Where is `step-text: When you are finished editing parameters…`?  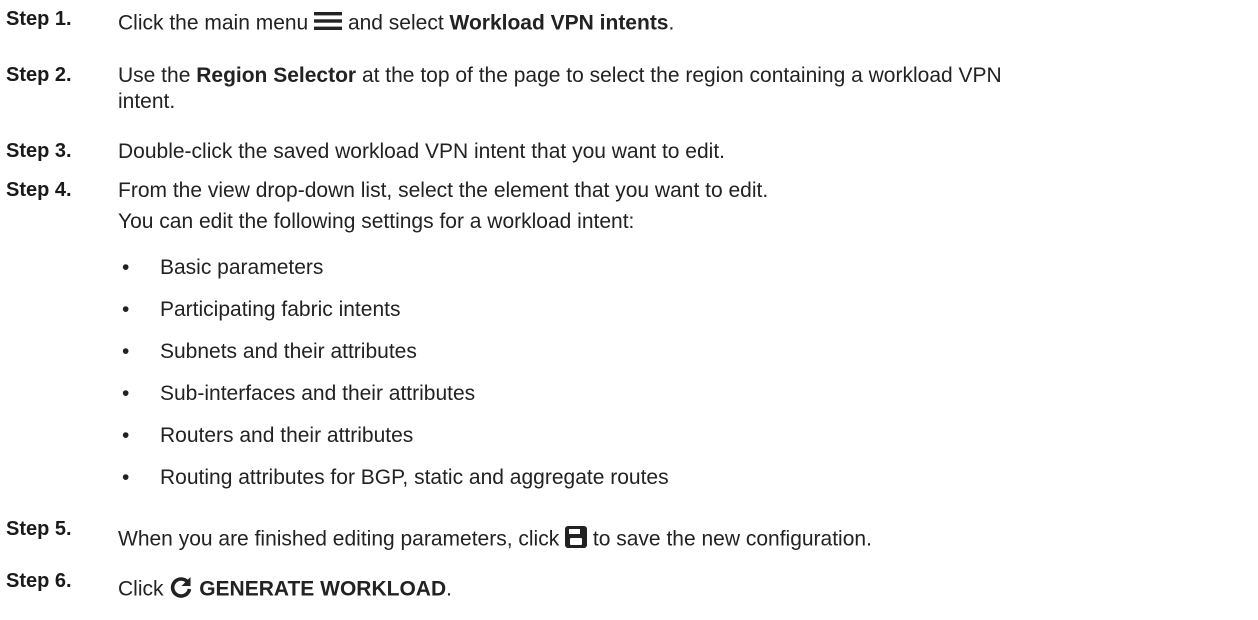 step-text: When you are finished editing parameters… is located at coordinates (495, 540).